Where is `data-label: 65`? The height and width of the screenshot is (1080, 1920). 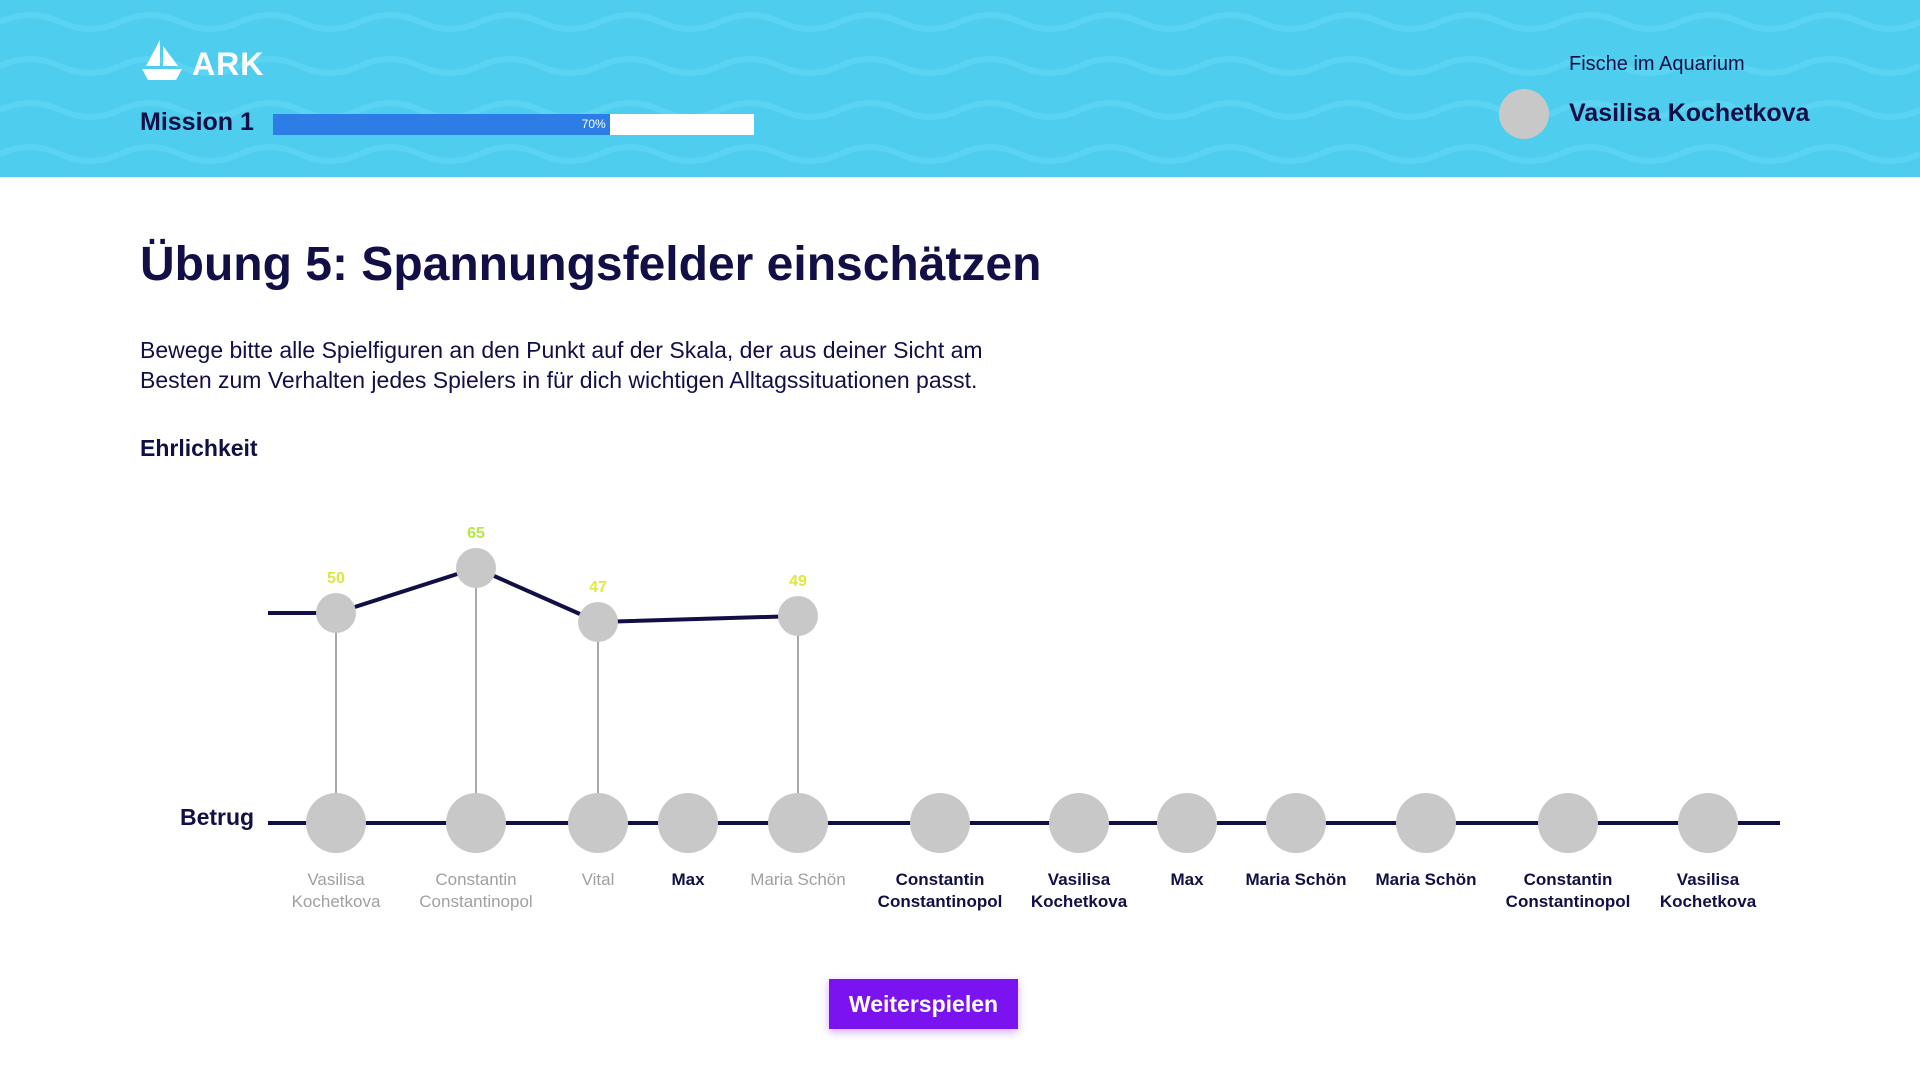
data-label: 65 is located at coordinates (476, 533).